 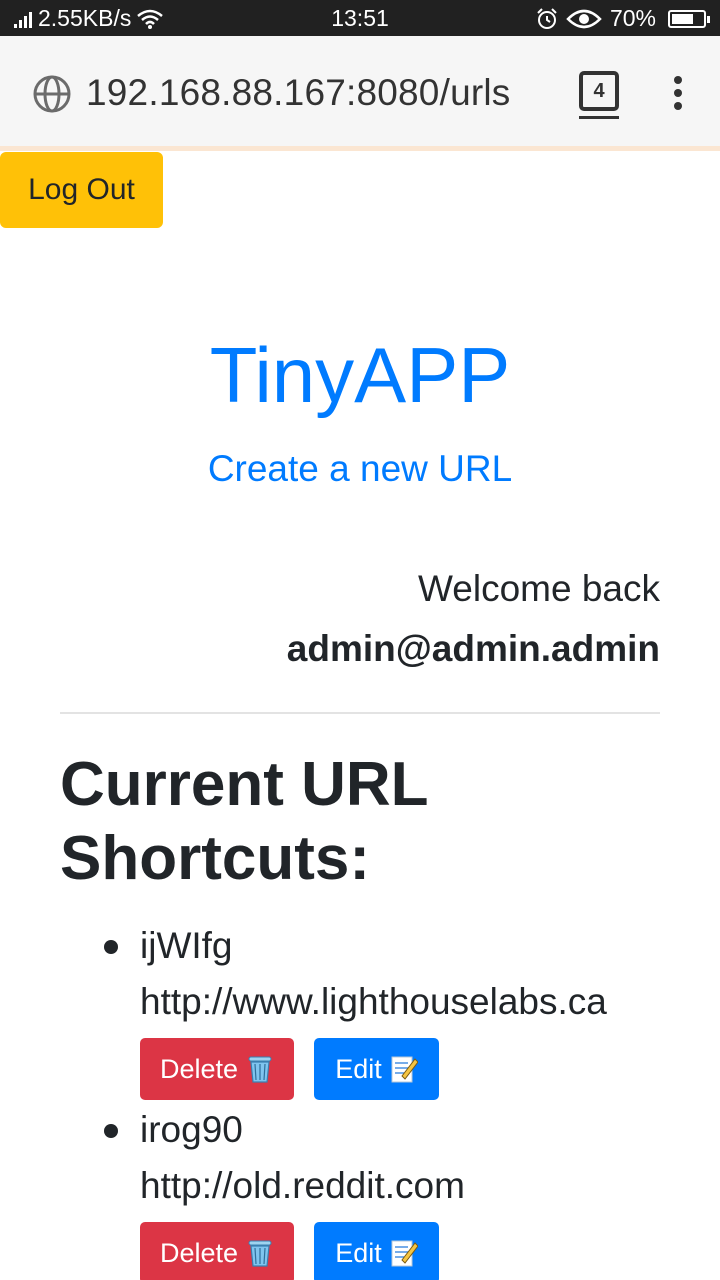 What do you see at coordinates (360, 375) in the screenshot?
I see `app-title: TinyAPP` at bounding box center [360, 375].